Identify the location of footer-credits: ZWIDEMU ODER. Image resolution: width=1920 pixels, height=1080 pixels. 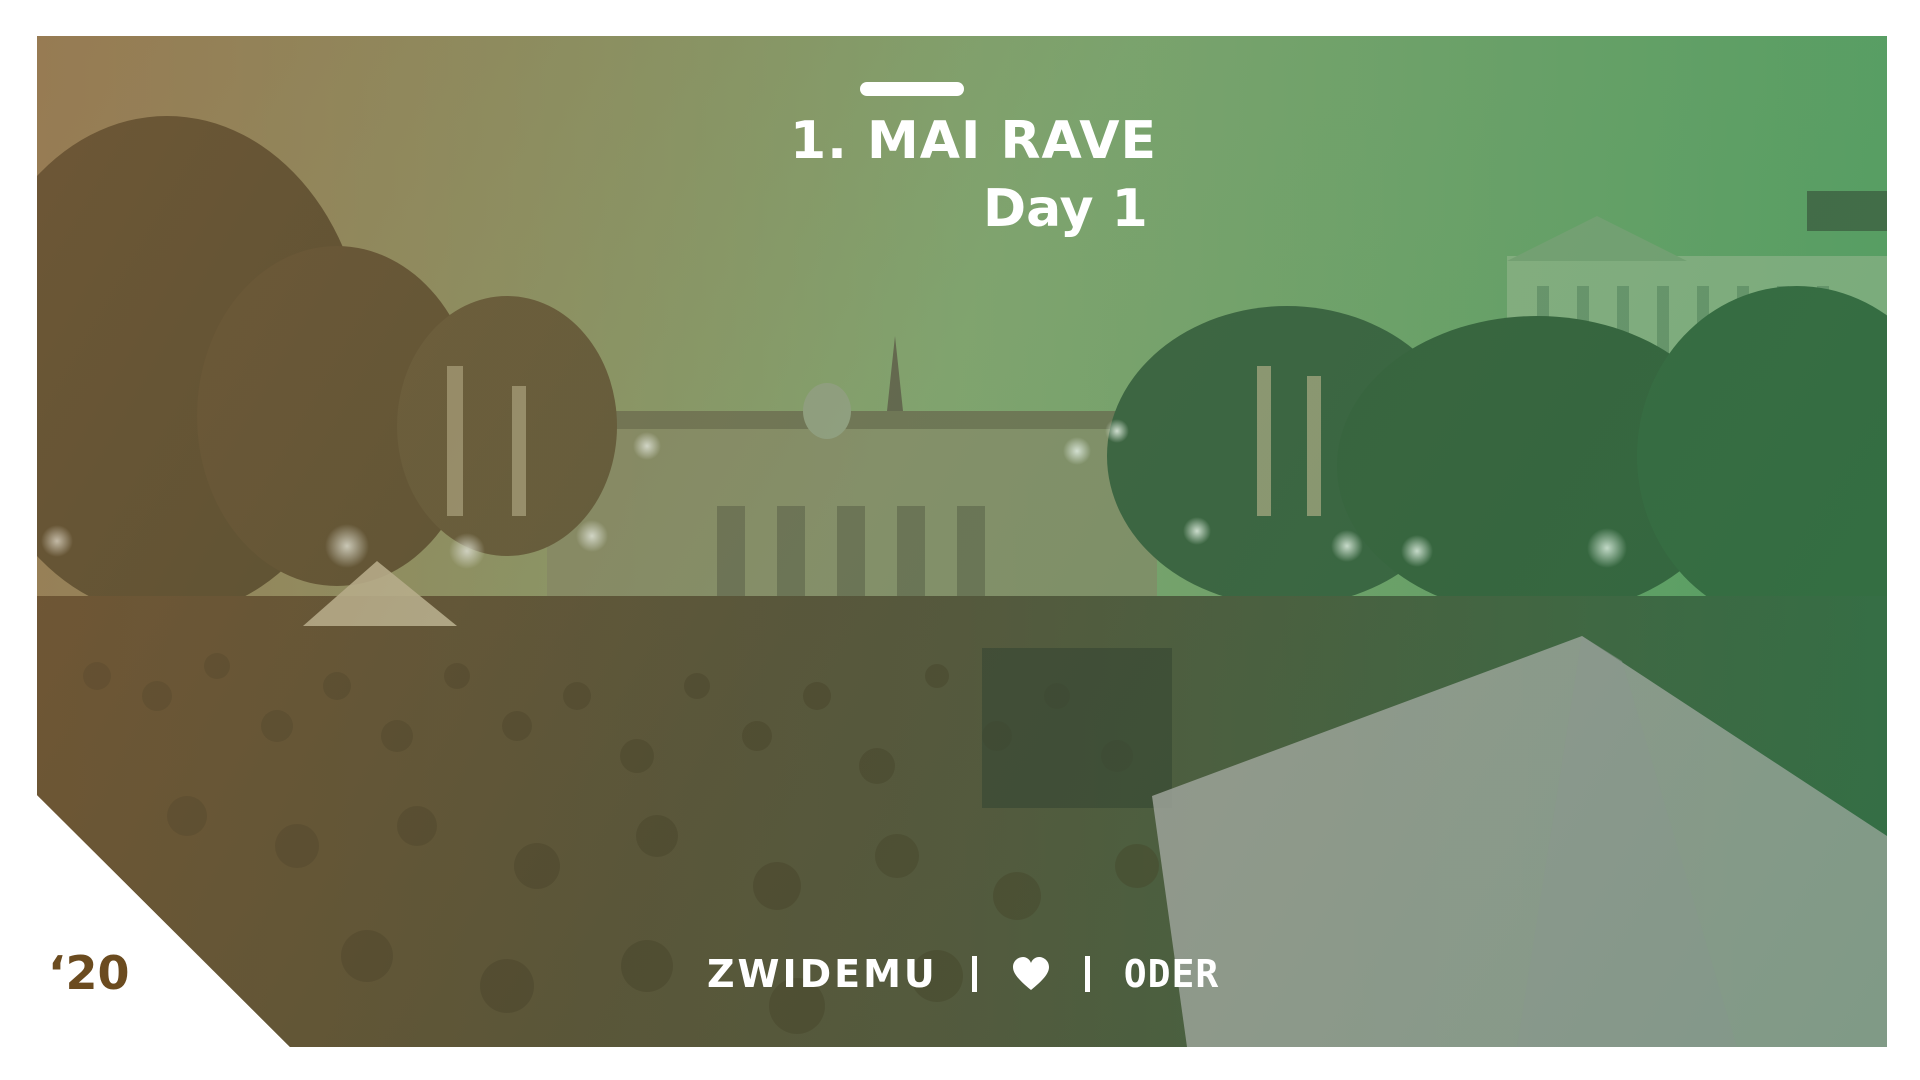
(963, 974).